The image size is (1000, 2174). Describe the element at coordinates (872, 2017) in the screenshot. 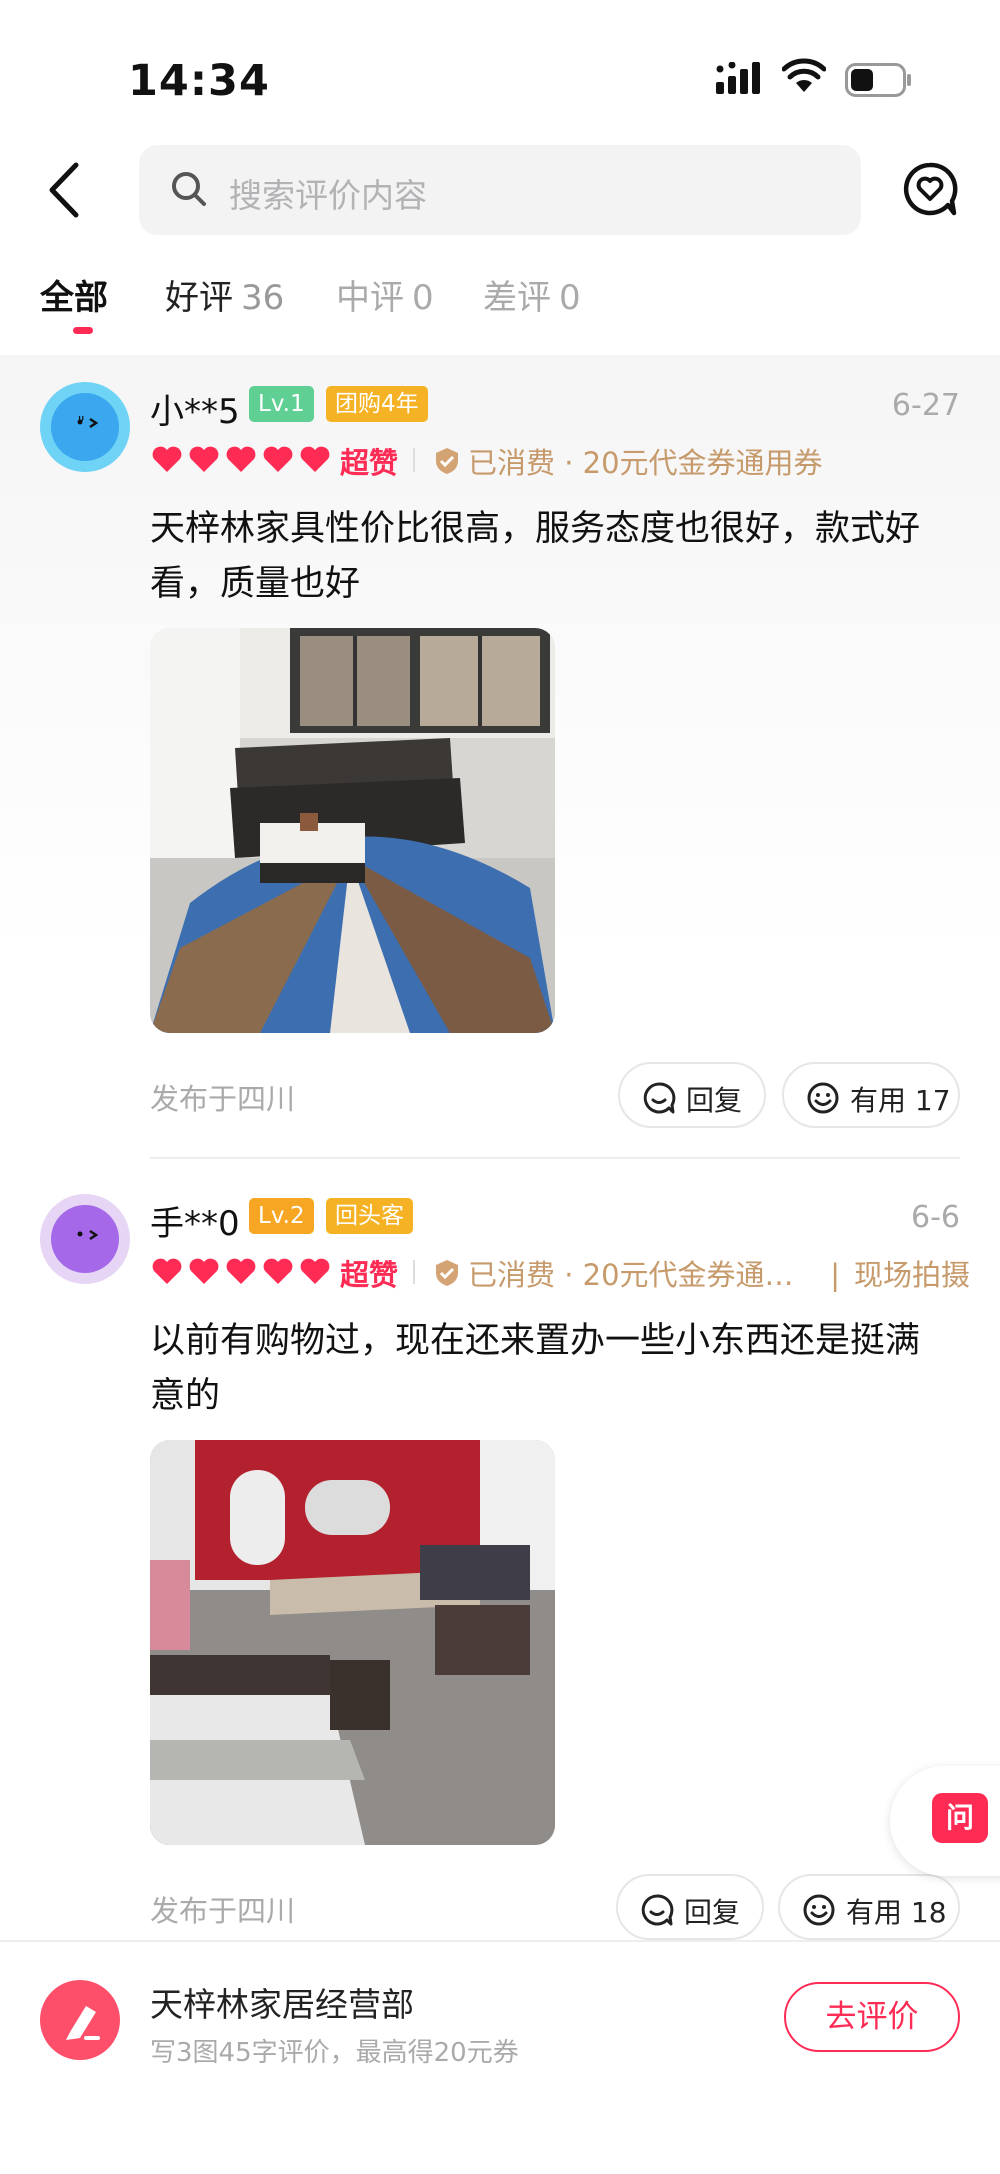

I see `write-review-button: 去评价` at that location.